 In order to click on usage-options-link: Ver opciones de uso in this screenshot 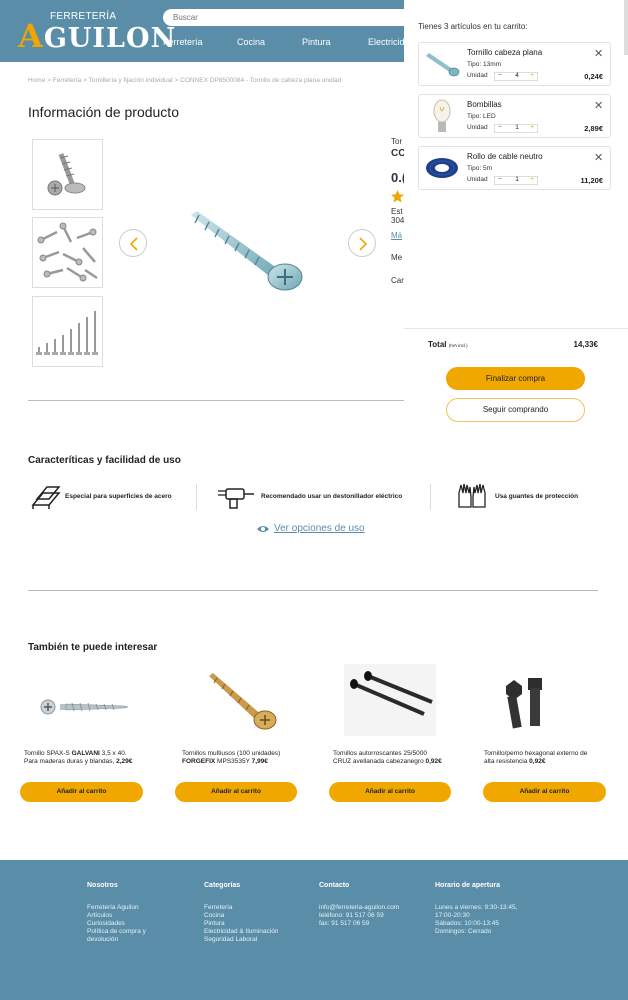, I will do `click(319, 528)`.